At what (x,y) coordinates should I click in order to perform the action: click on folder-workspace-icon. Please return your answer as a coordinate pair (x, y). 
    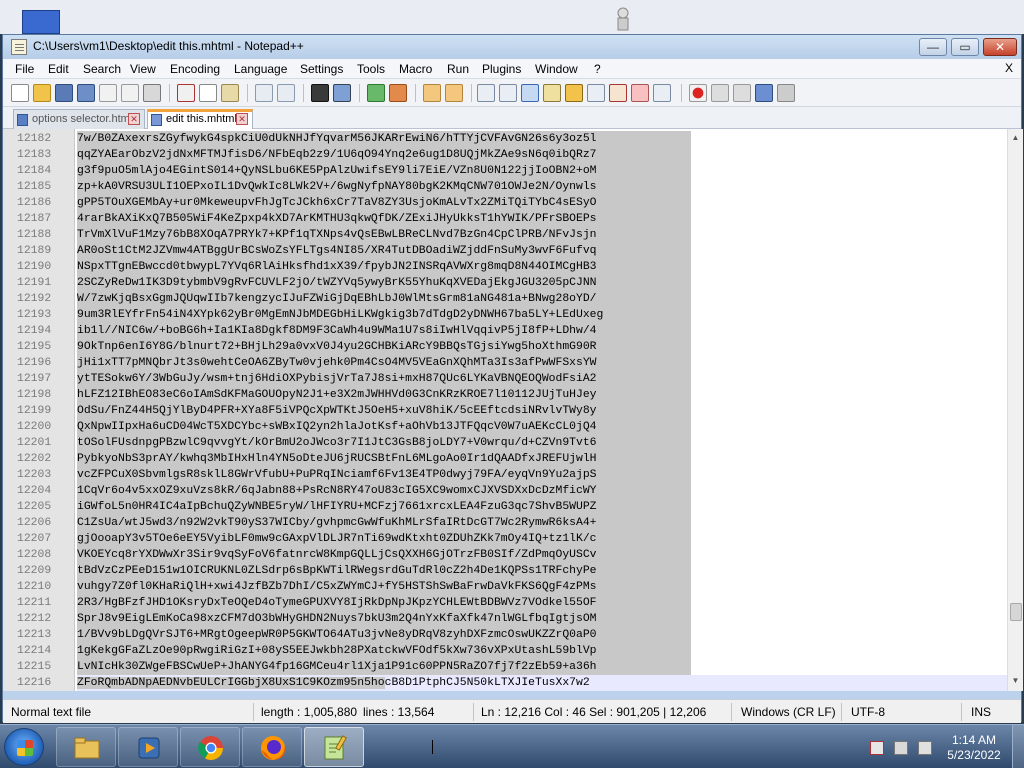
    Looking at the image, I should click on (640, 93).